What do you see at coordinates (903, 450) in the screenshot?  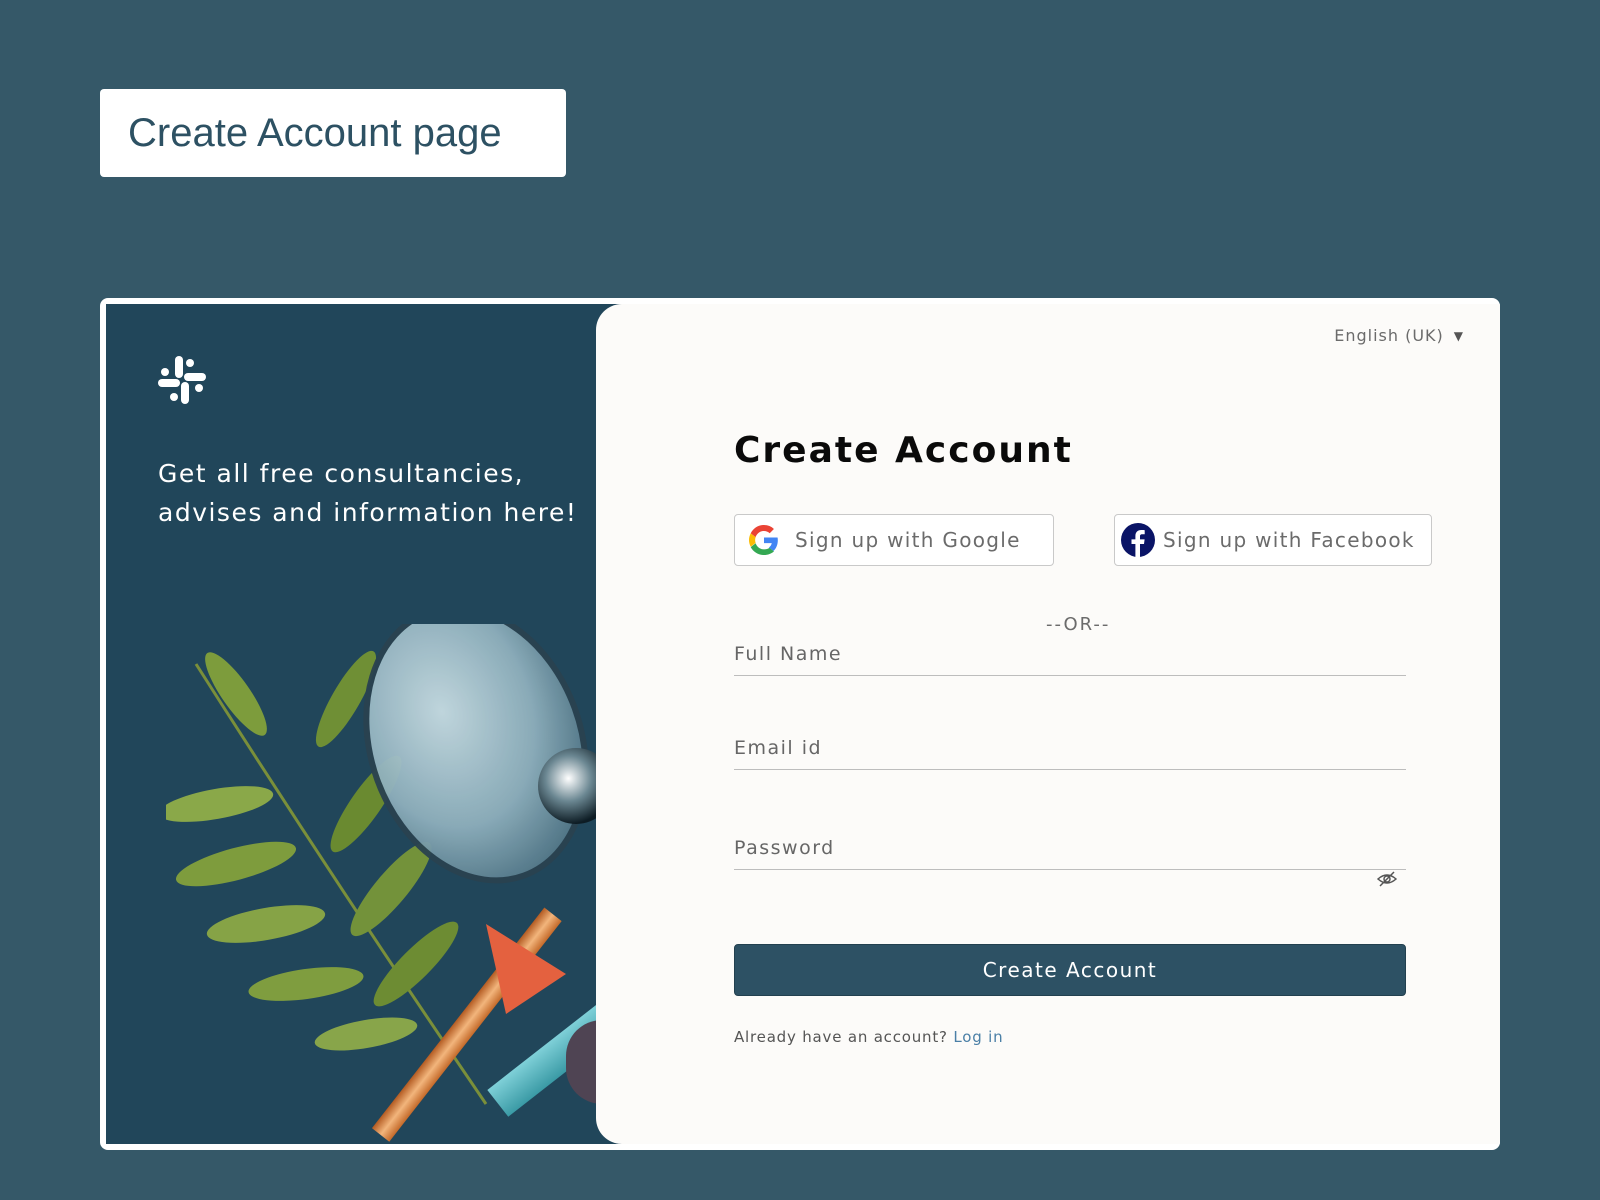 I see `form-title: Create Account` at bounding box center [903, 450].